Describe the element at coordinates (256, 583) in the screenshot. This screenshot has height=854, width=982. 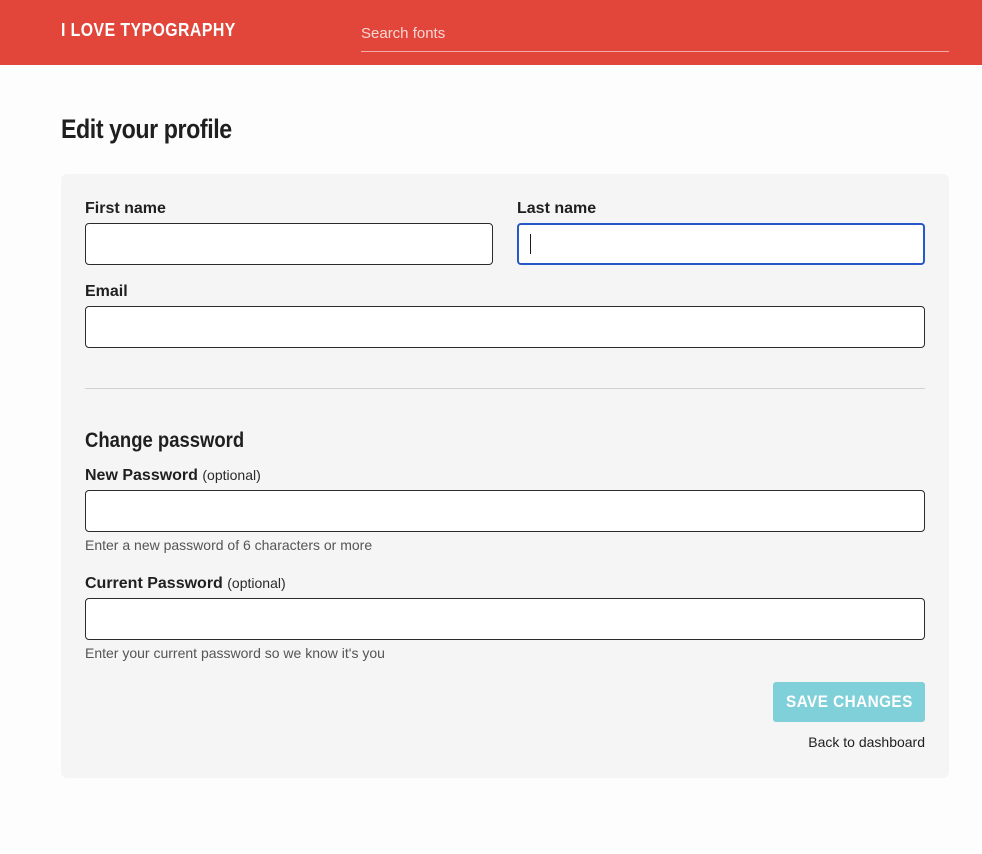
I see `current-password-optional-tag: (optional)` at that location.